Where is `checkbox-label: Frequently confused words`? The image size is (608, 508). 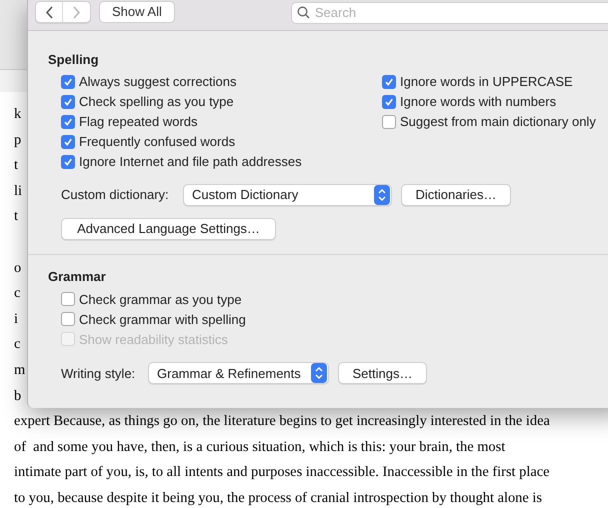
checkbox-label: Frequently confused words is located at coordinates (157, 142).